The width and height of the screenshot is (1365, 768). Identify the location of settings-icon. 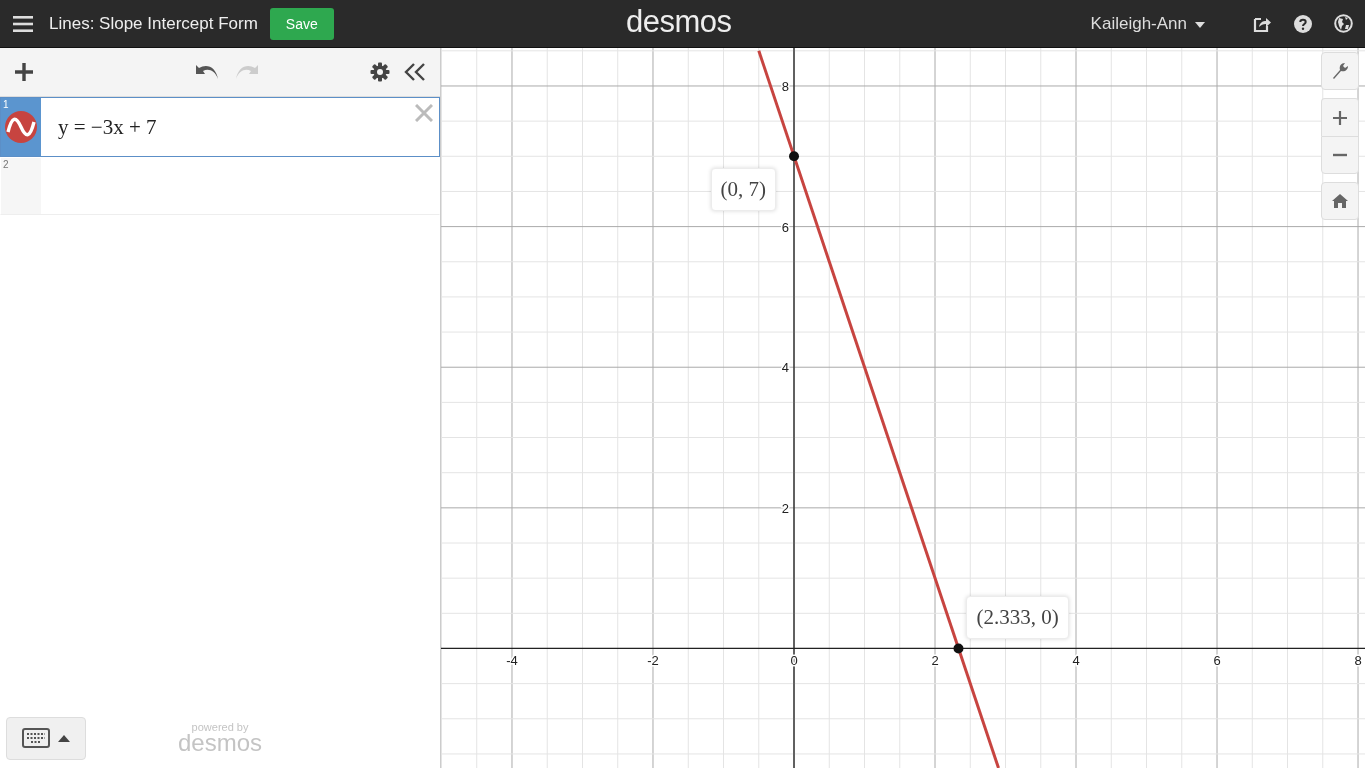
(380, 72).